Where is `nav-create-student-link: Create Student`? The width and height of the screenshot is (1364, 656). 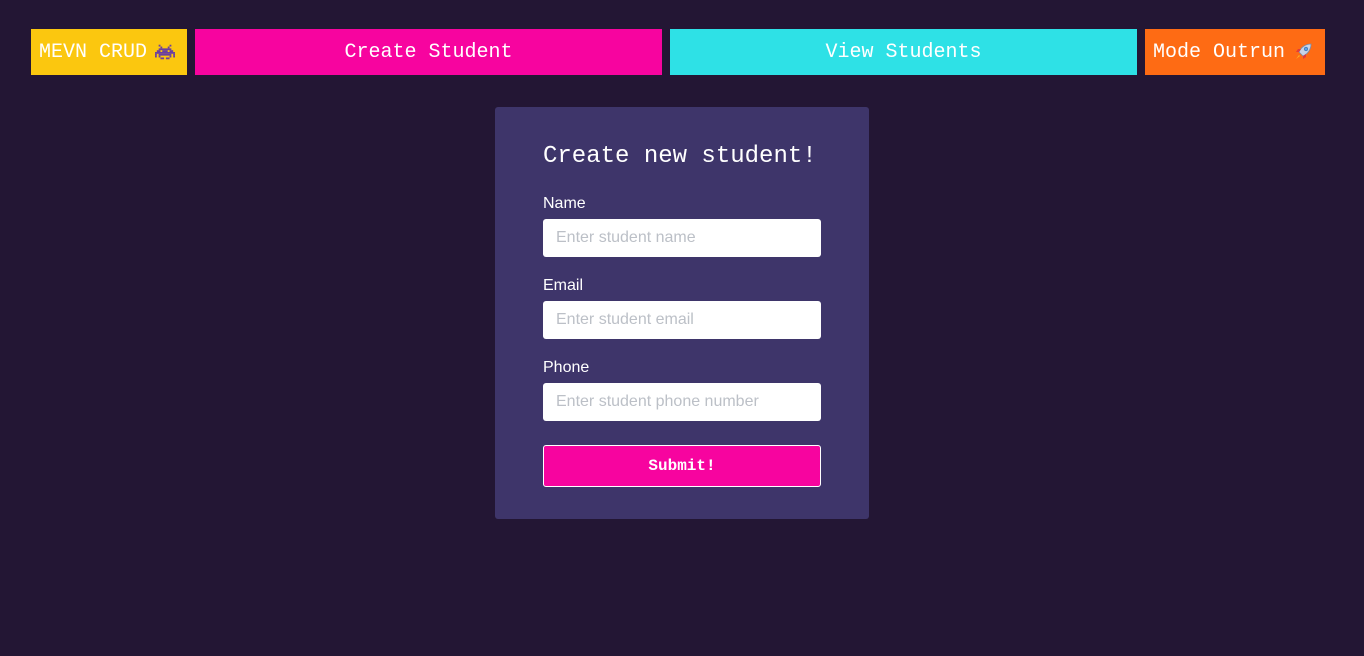 nav-create-student-link: Create Student is located at coordinates (428, 52).